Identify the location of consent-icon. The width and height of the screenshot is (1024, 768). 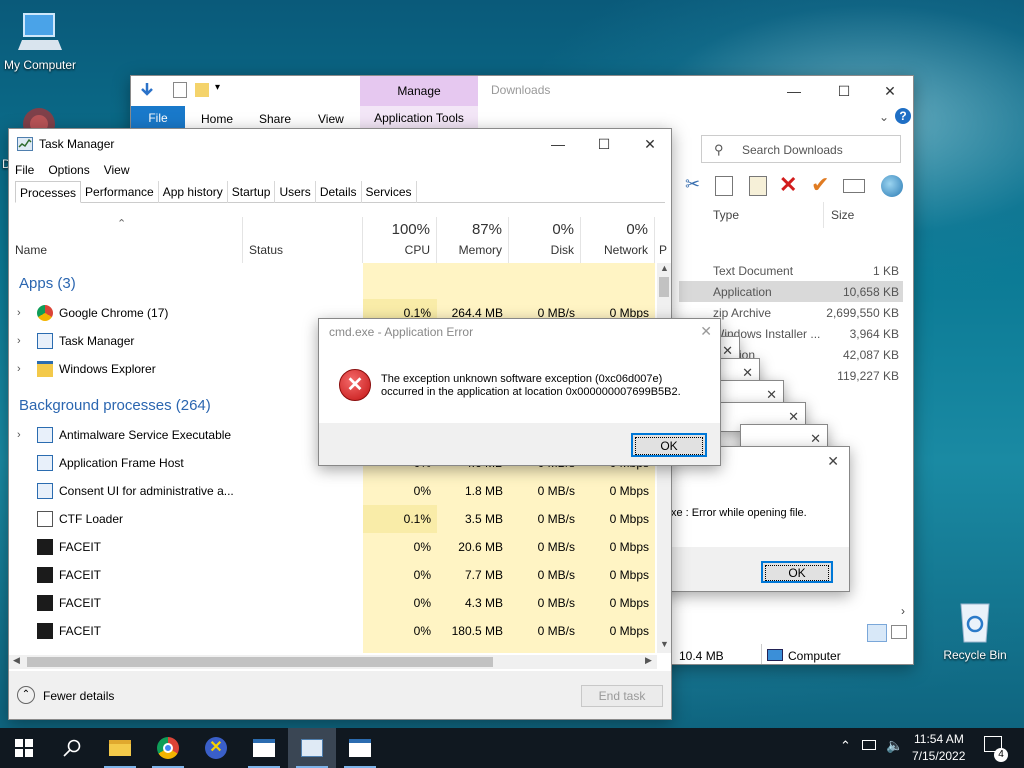
(45, 491).